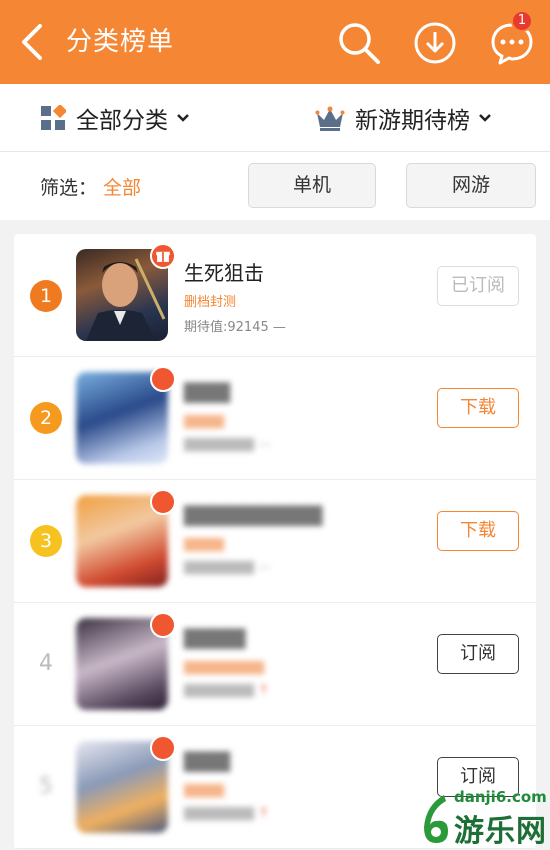  I want to click on subscribed-button: 已订阅, so click(478, 286).